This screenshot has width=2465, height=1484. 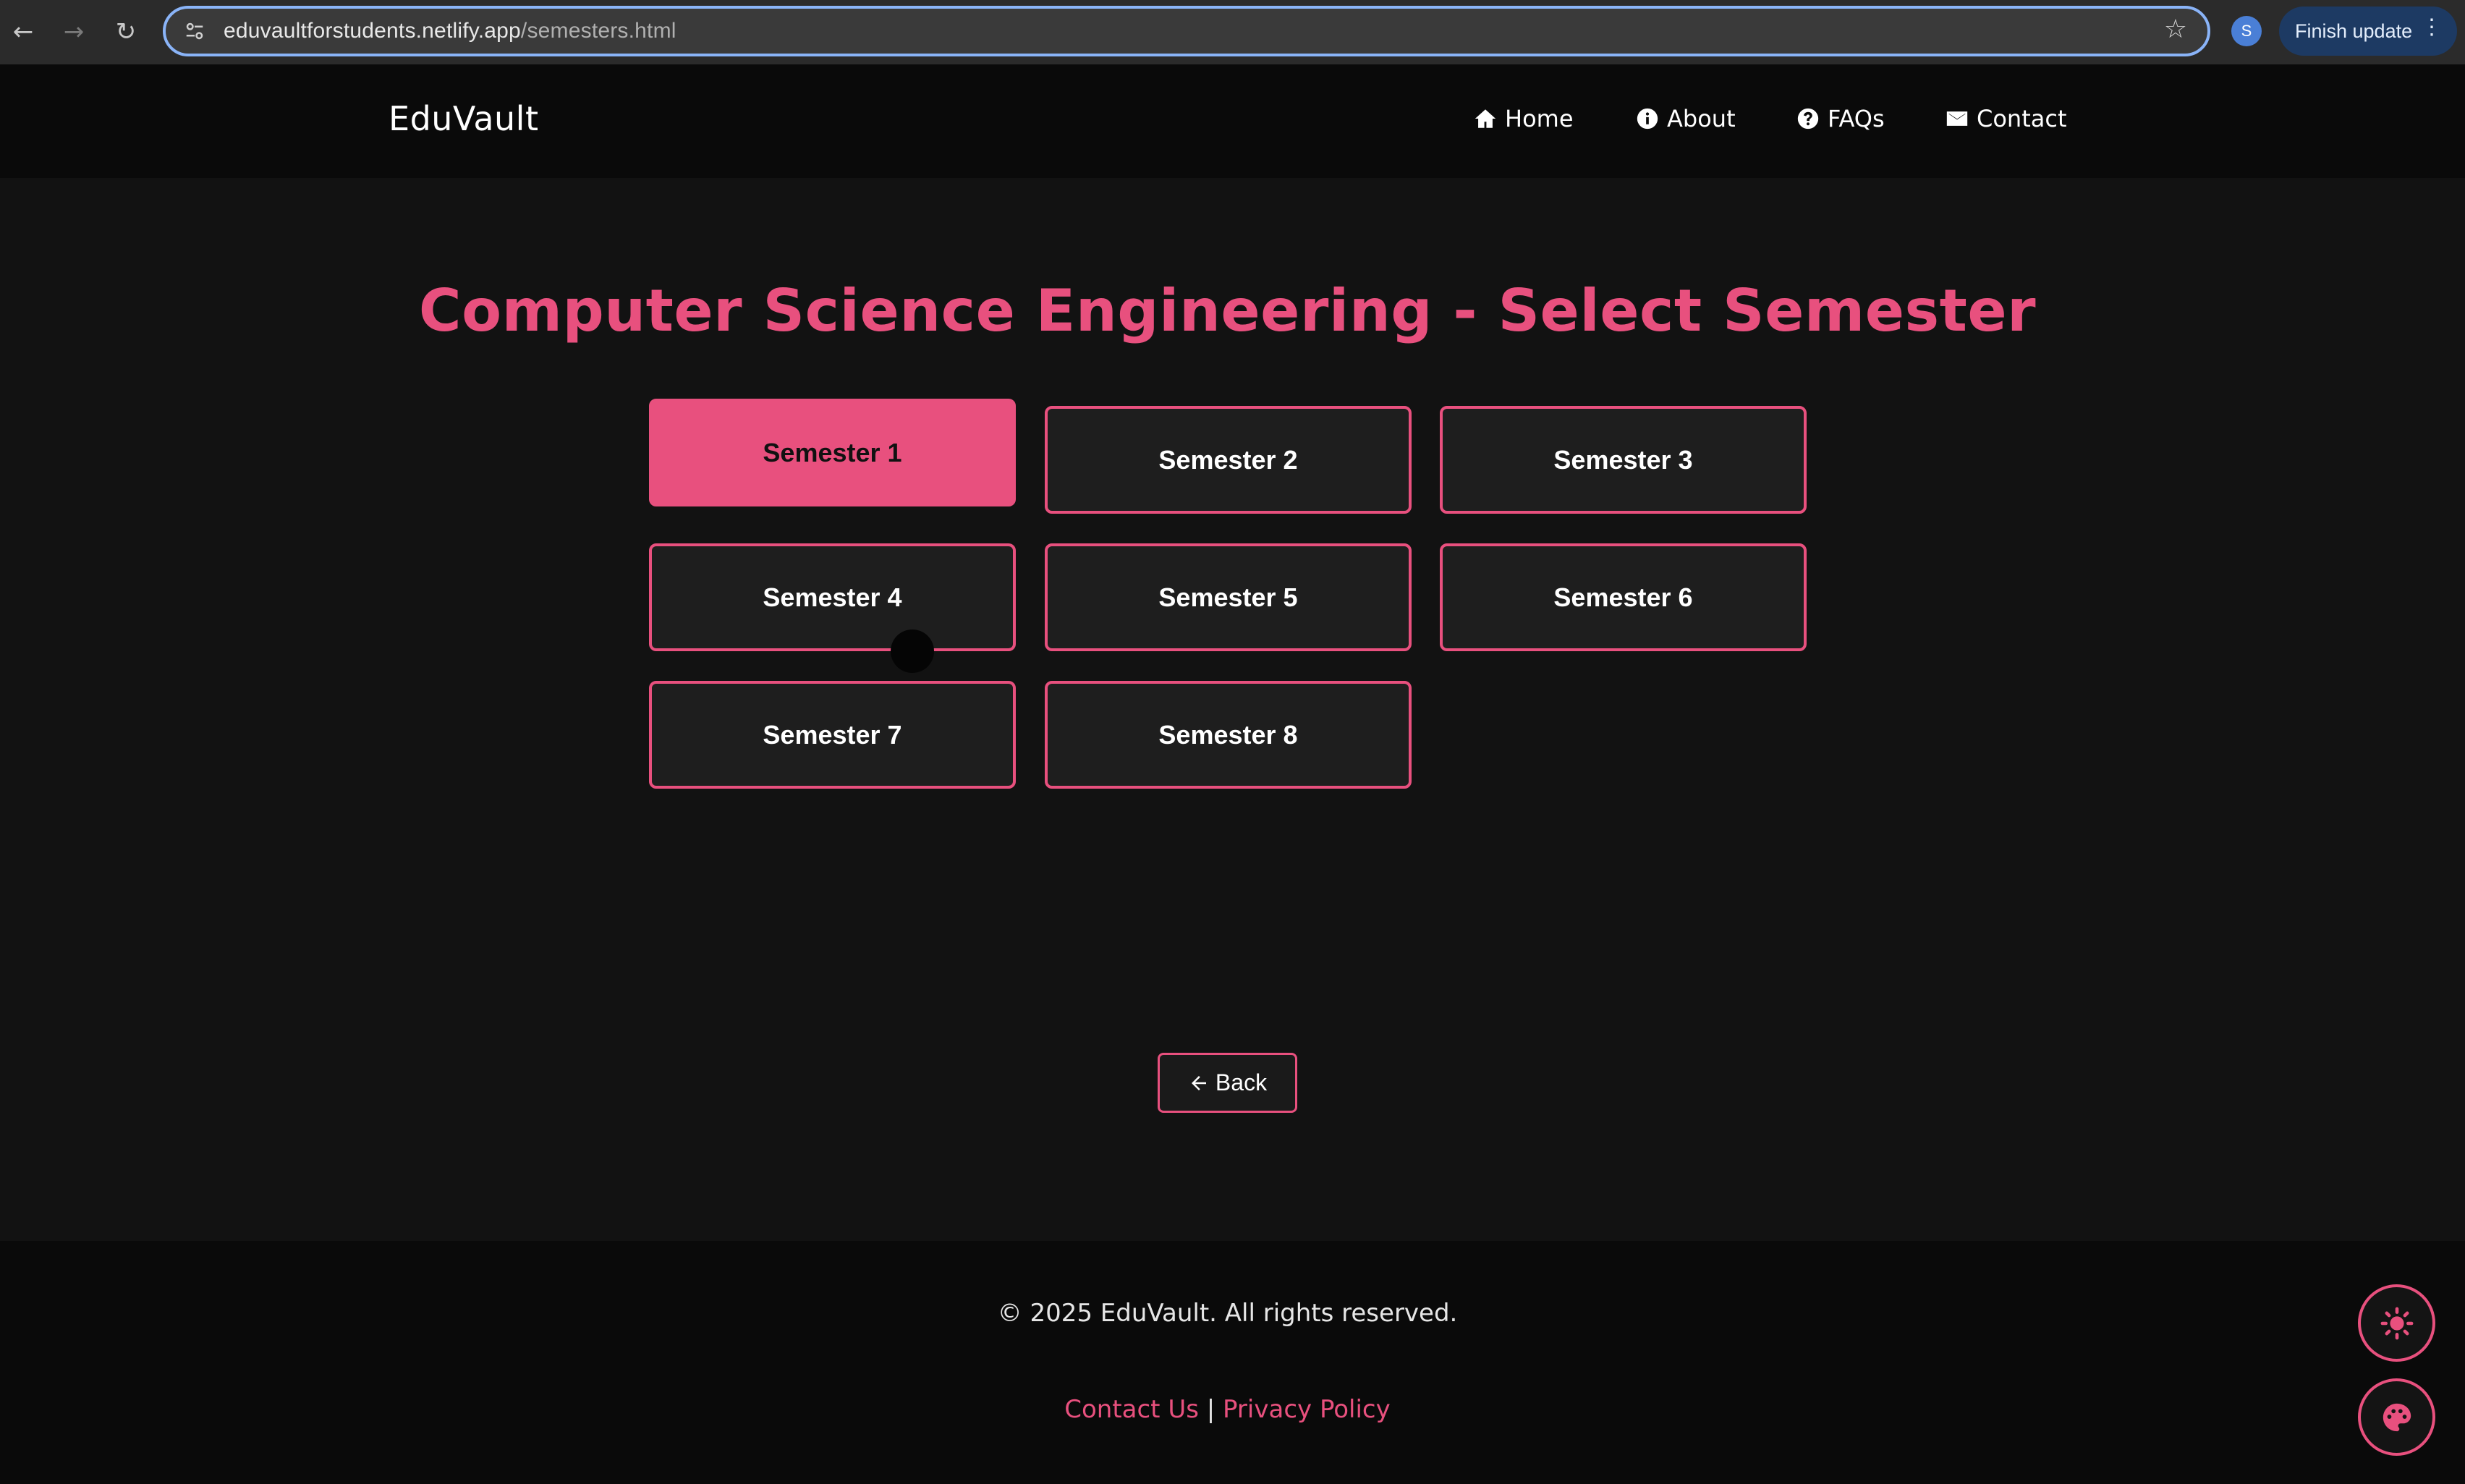 I want to click on back-button: Back, so click(x=1227, y=1083).